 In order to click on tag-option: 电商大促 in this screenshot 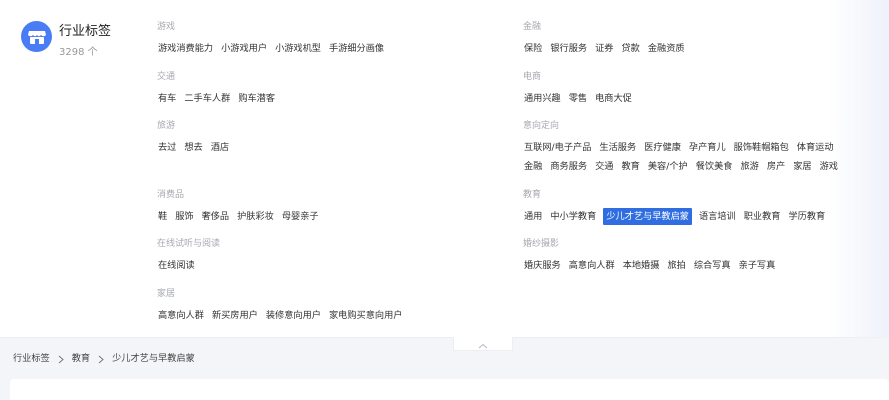, I will do `click(613, 98)`.